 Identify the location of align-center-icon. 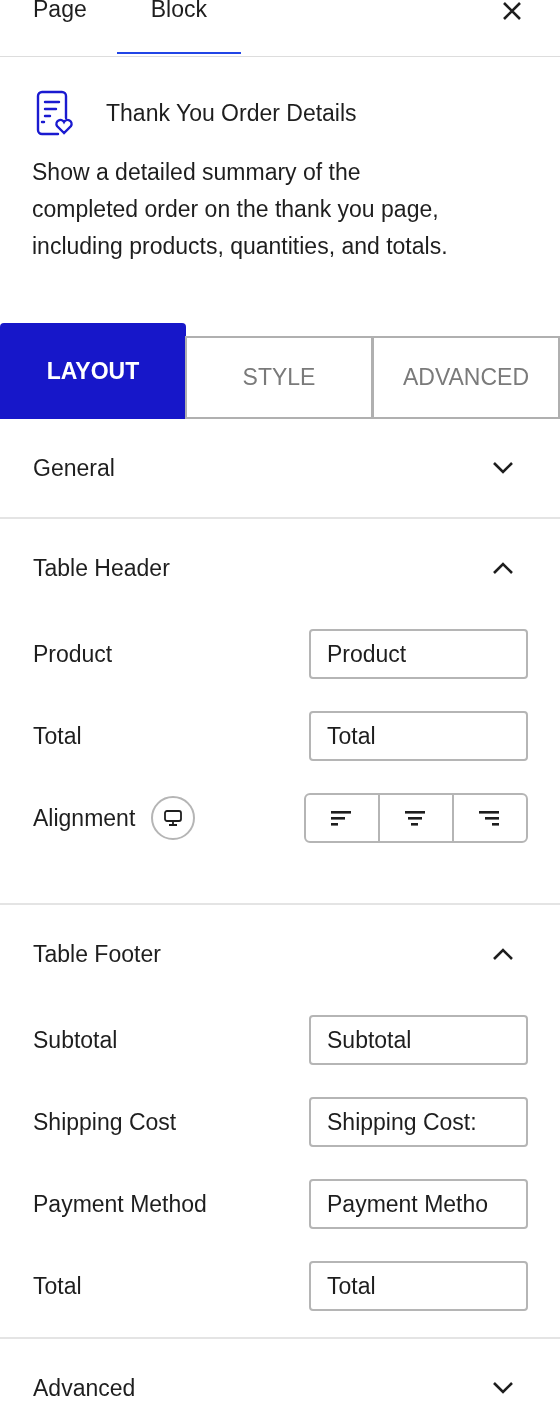
(416, 818).